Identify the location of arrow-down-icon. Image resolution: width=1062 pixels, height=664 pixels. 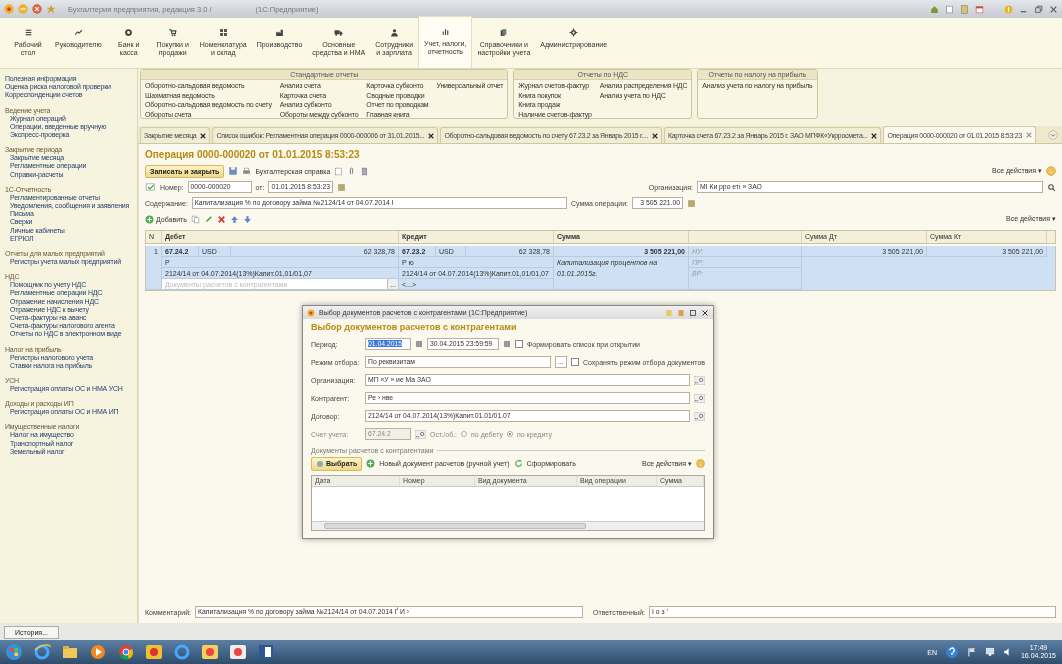
(247, 219).